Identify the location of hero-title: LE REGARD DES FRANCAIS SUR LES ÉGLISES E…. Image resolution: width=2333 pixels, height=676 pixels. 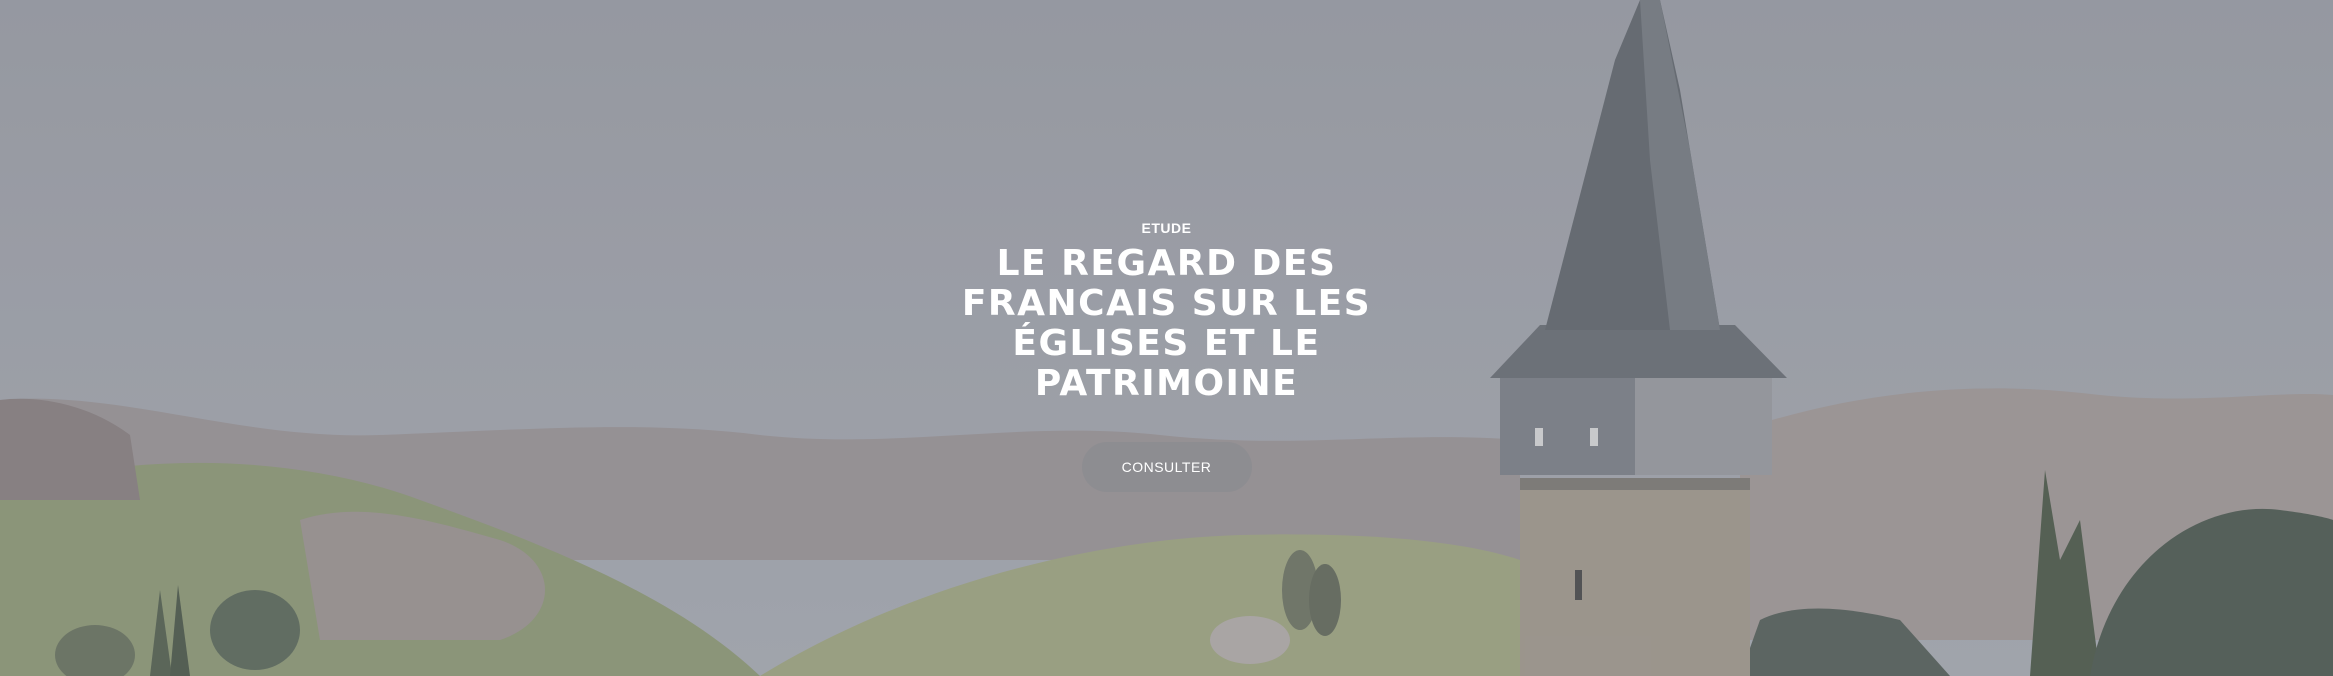
(1166, 323).